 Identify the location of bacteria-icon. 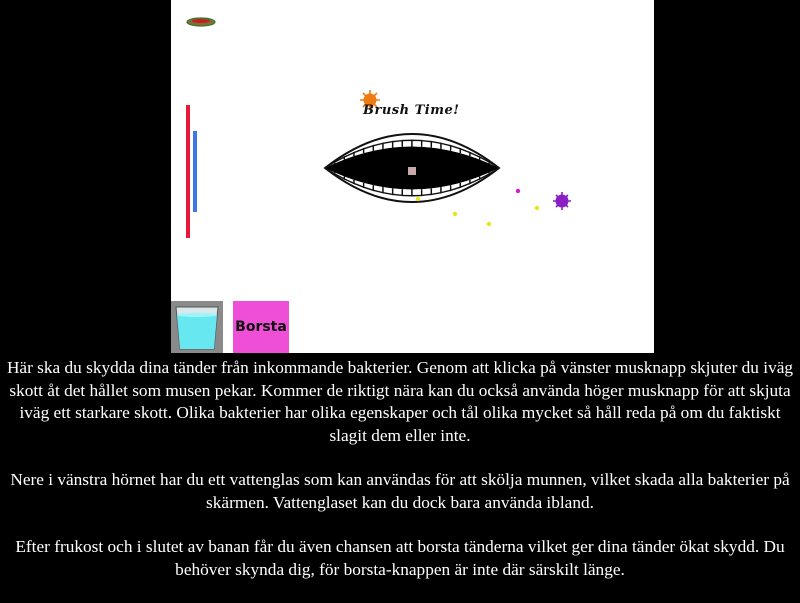
(201, 22).